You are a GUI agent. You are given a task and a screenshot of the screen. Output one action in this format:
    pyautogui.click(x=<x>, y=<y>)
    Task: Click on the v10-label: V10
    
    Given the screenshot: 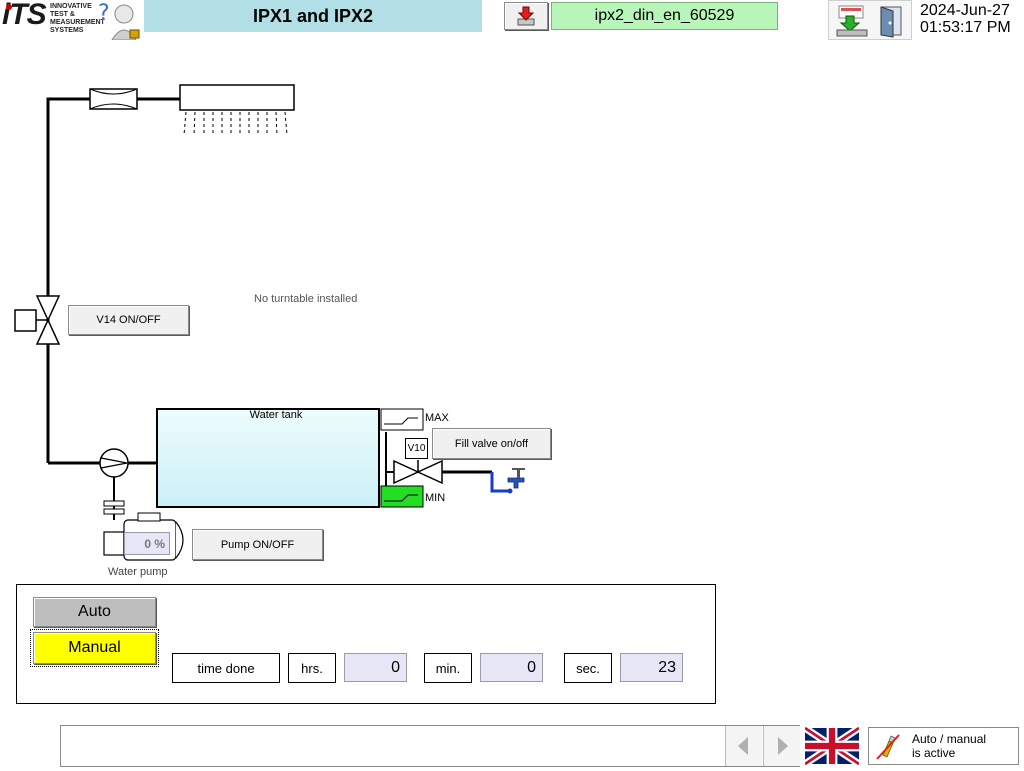 What is the action you would take?
    pyautogui.click(x=416, y=448)
    